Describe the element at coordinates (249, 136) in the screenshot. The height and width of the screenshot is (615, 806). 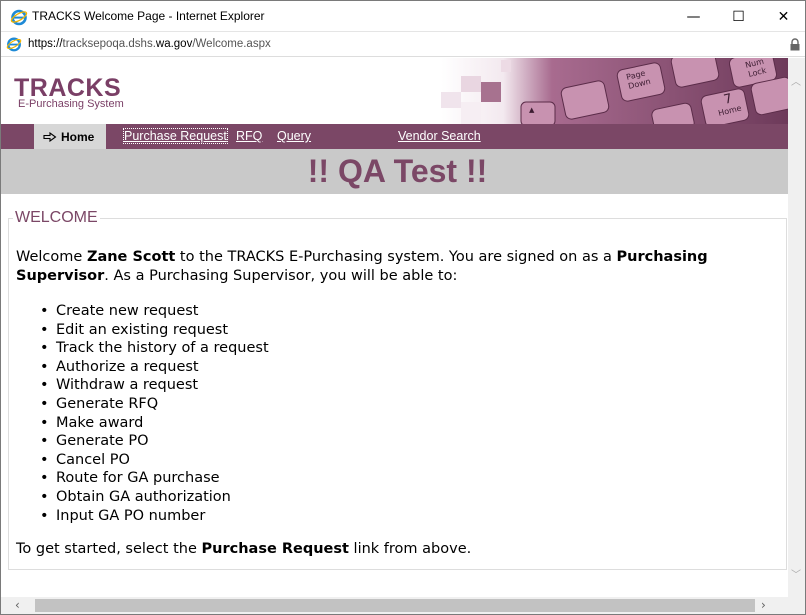
I see `nav-rfq-link: RFQ` at that location.